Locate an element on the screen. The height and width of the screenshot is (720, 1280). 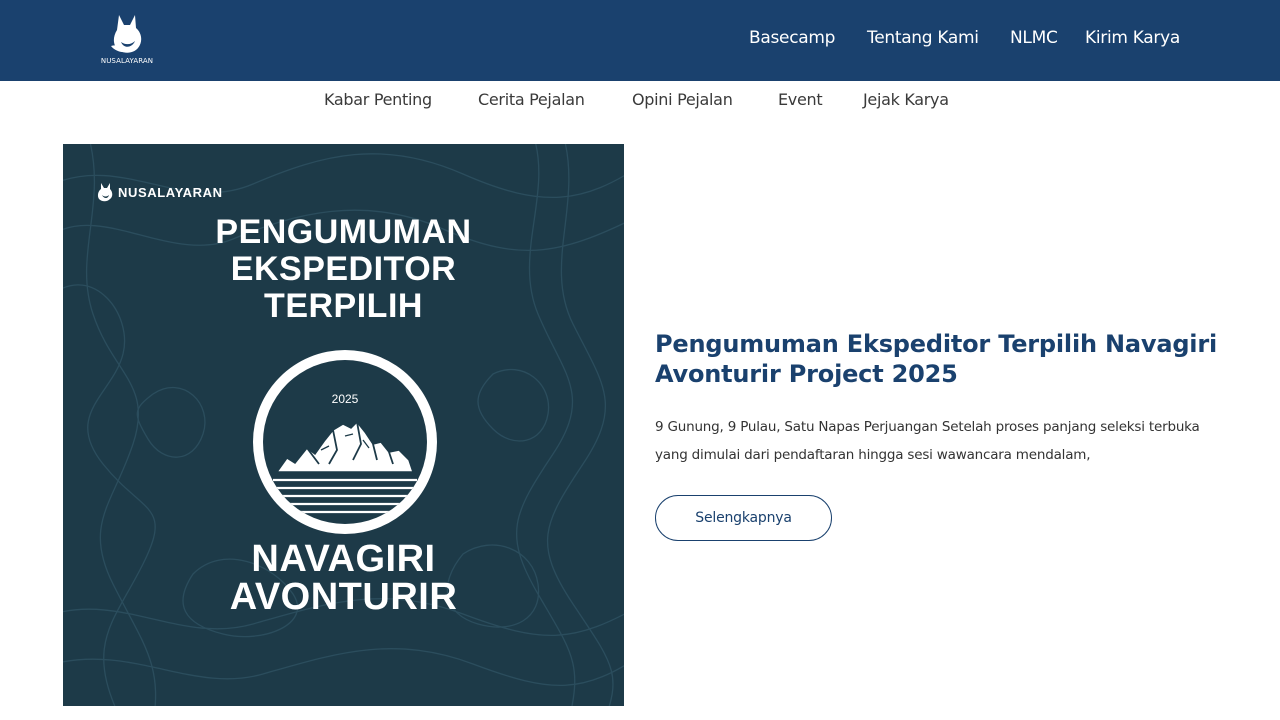
mountain-illustration is located at coordinates (345, 467).